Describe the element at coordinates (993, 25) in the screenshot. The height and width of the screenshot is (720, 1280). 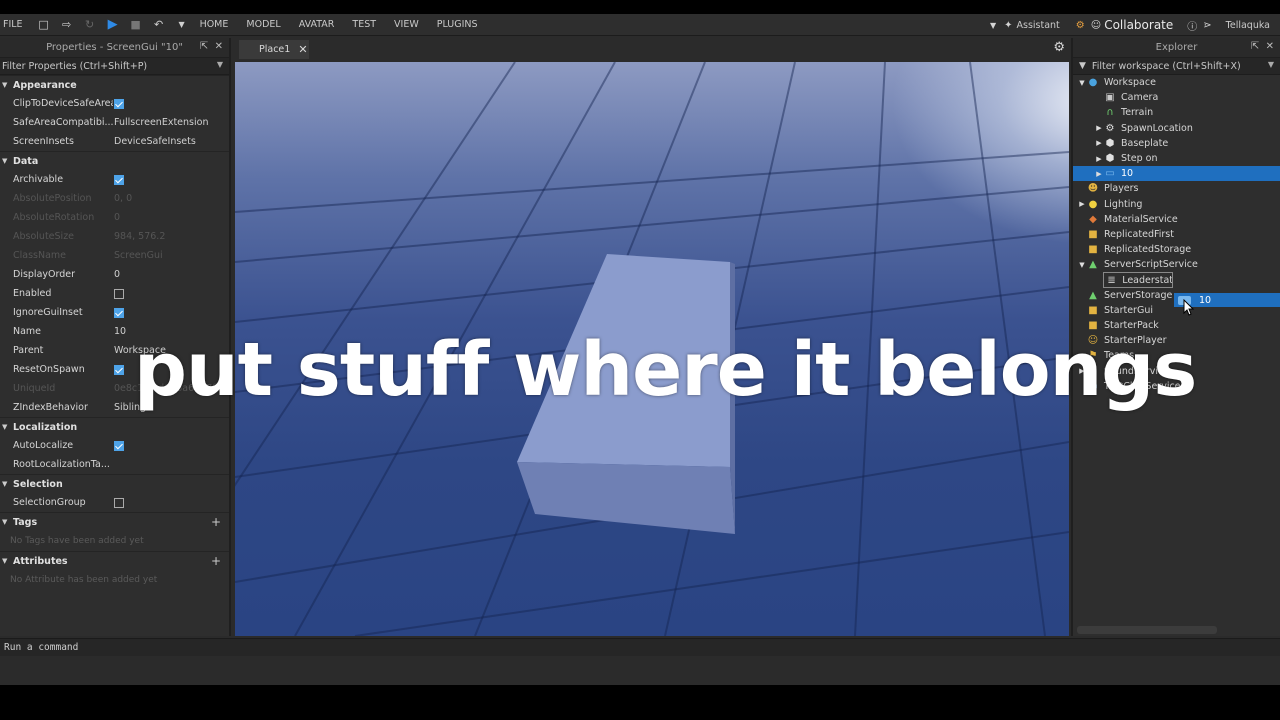
I see `ribbon-dropdown-icon: ▼` at that location.